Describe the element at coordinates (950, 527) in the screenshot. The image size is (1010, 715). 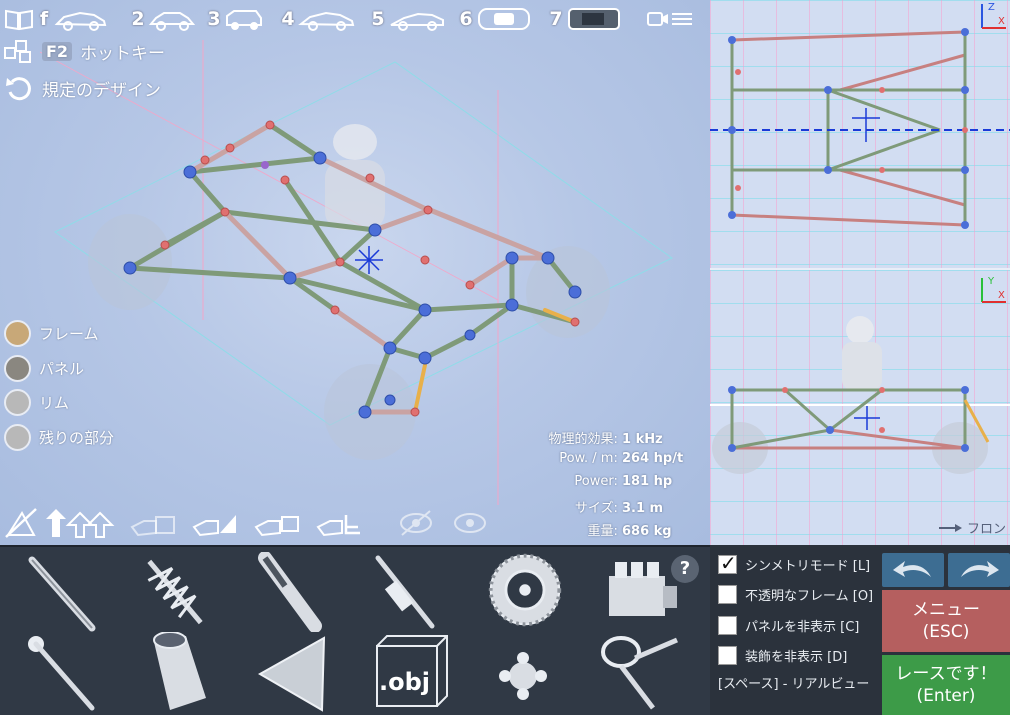
I see `arrow-right-icon` at that location.